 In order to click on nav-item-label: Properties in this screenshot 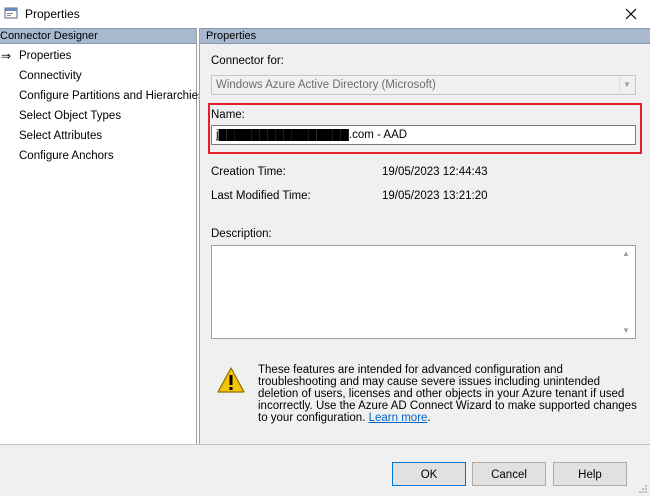, I will do `click(45, 56)`.